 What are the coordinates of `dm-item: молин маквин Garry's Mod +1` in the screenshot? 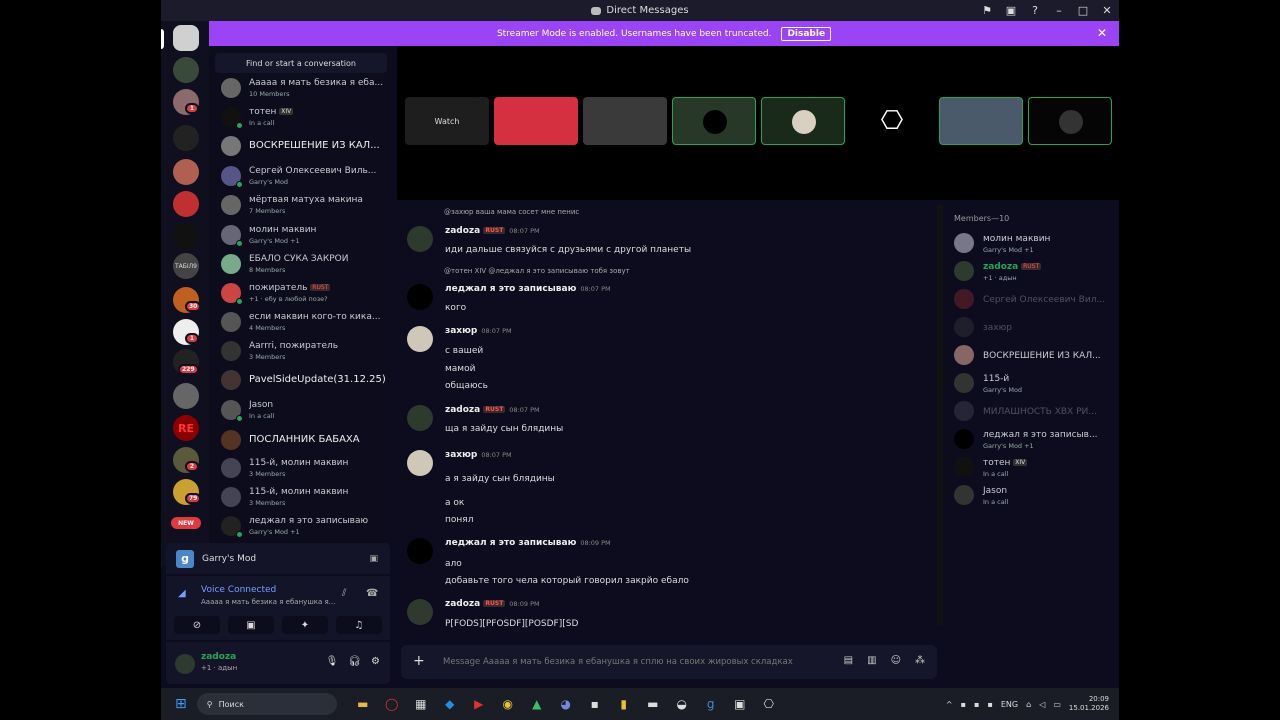 It's located at (305, 235).